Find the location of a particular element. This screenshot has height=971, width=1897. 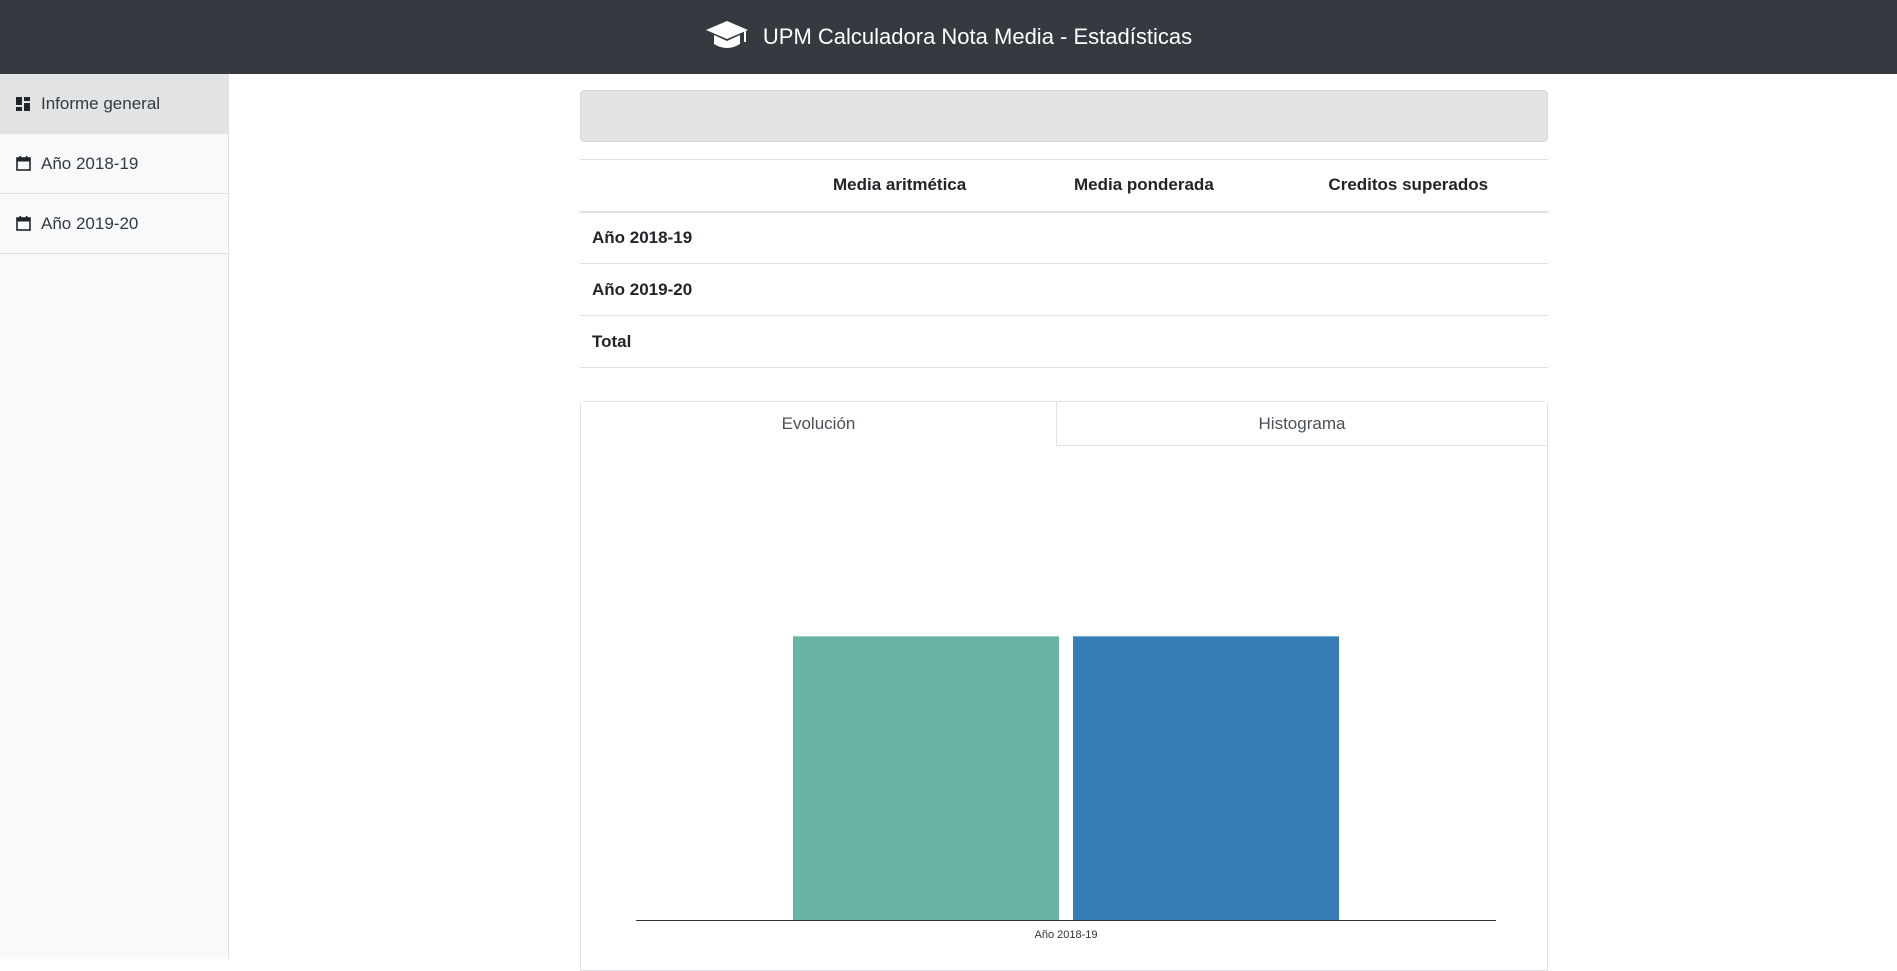

sidebar-item-informe-general: Informe general is located at coordinates (114, 104).